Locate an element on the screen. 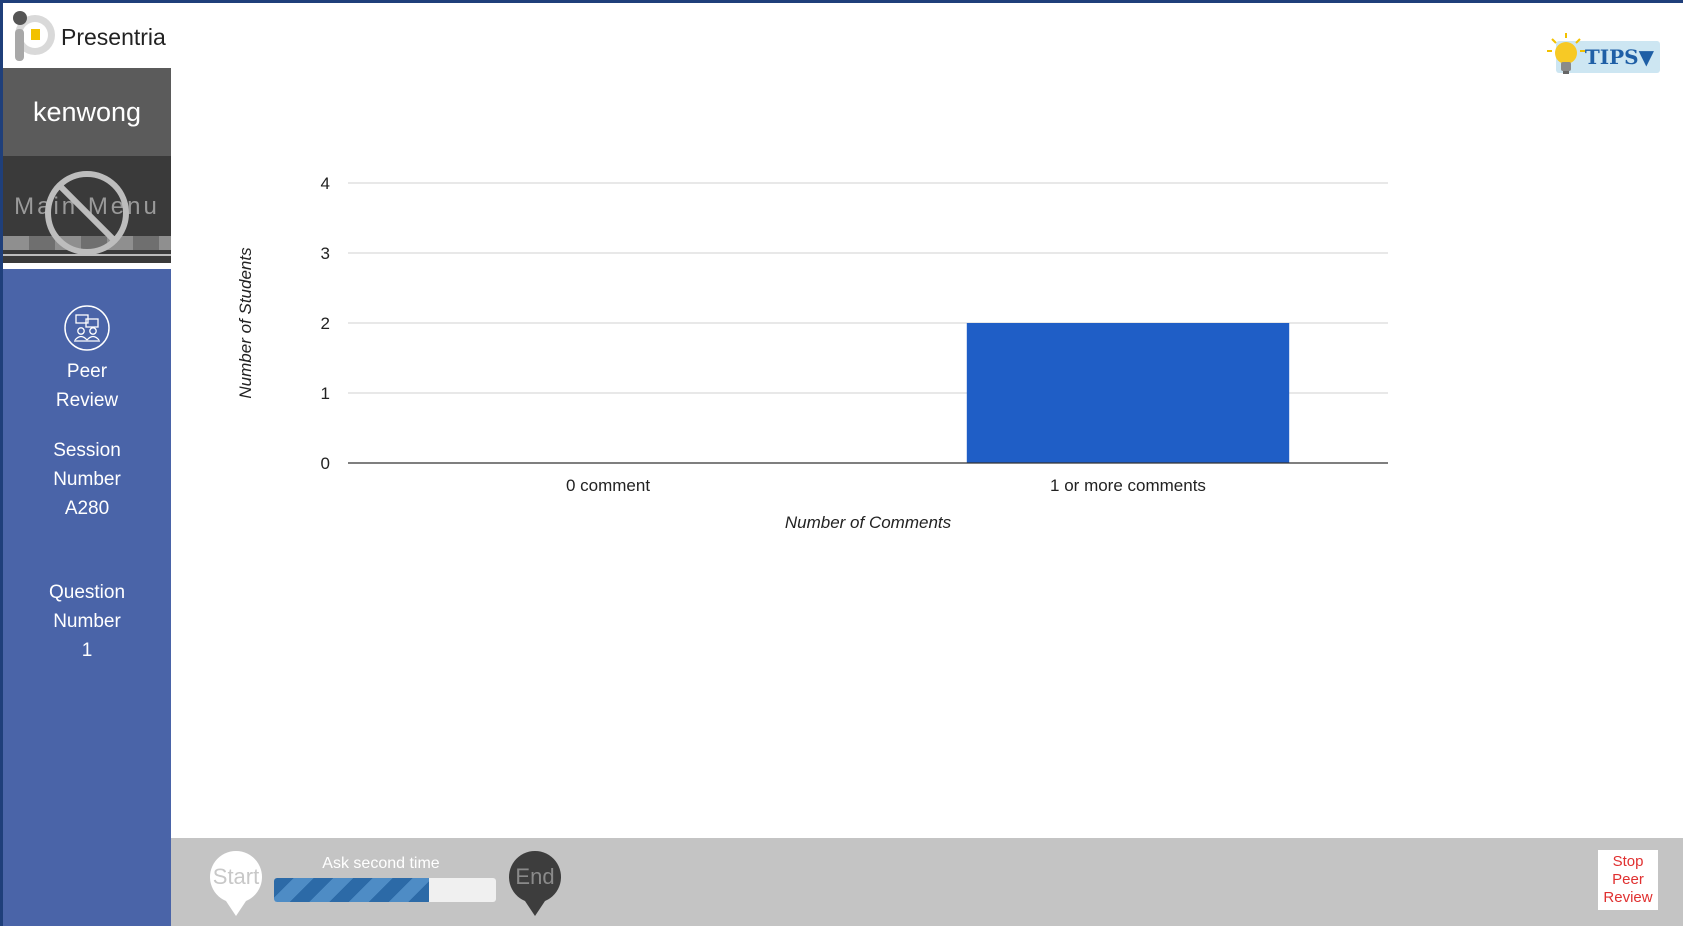 Image resolution: width=1683 pixels, height=926 pixels. question-label-1: Question is located at coordinates (87, 592).